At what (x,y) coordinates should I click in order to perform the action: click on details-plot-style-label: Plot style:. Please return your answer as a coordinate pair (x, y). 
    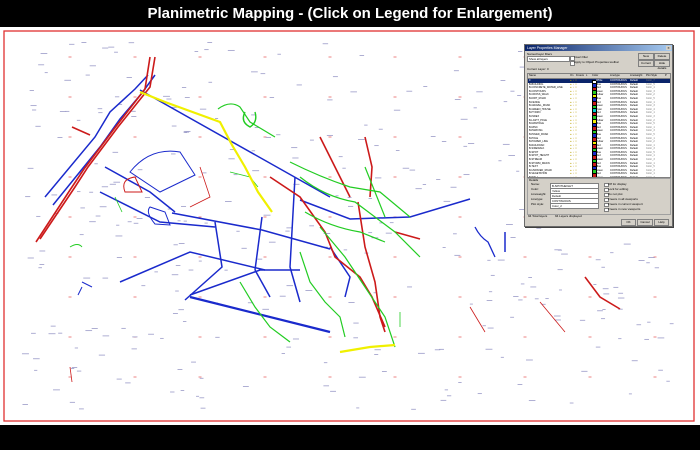
    Looking at the image, I should click on (538, 204).